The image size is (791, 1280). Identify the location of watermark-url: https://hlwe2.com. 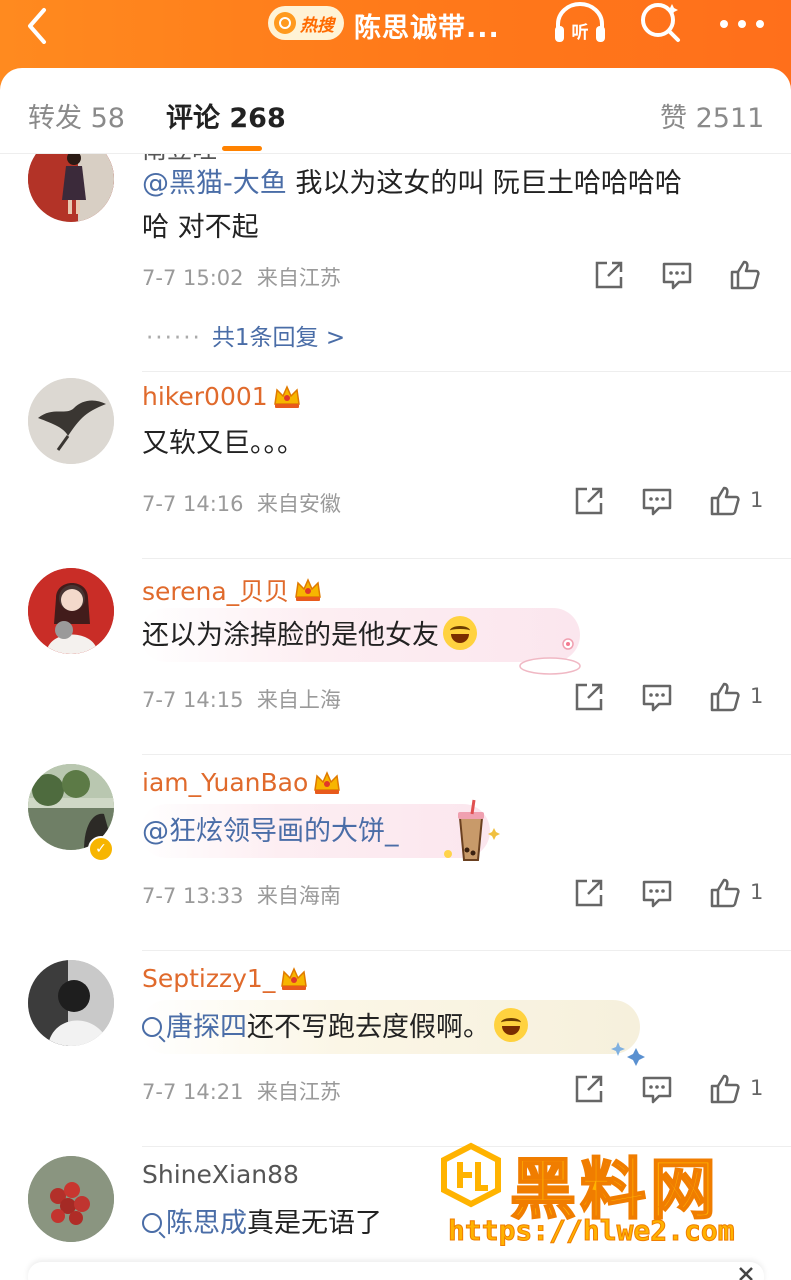
(592, 1231).